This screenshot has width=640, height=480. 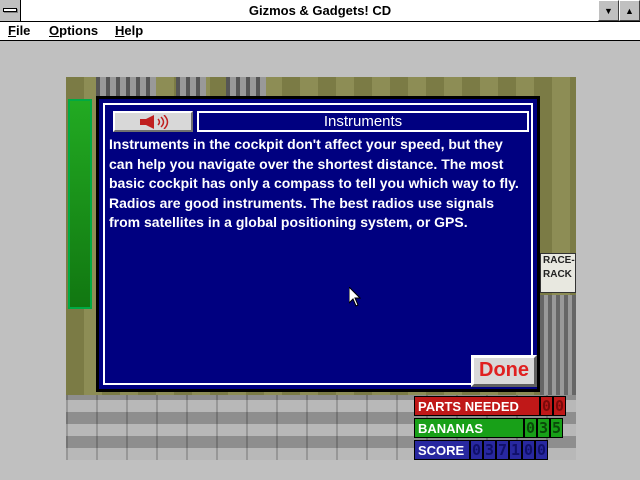 I want to click on dialog-title: Instruments, so click(x=363, y=121).